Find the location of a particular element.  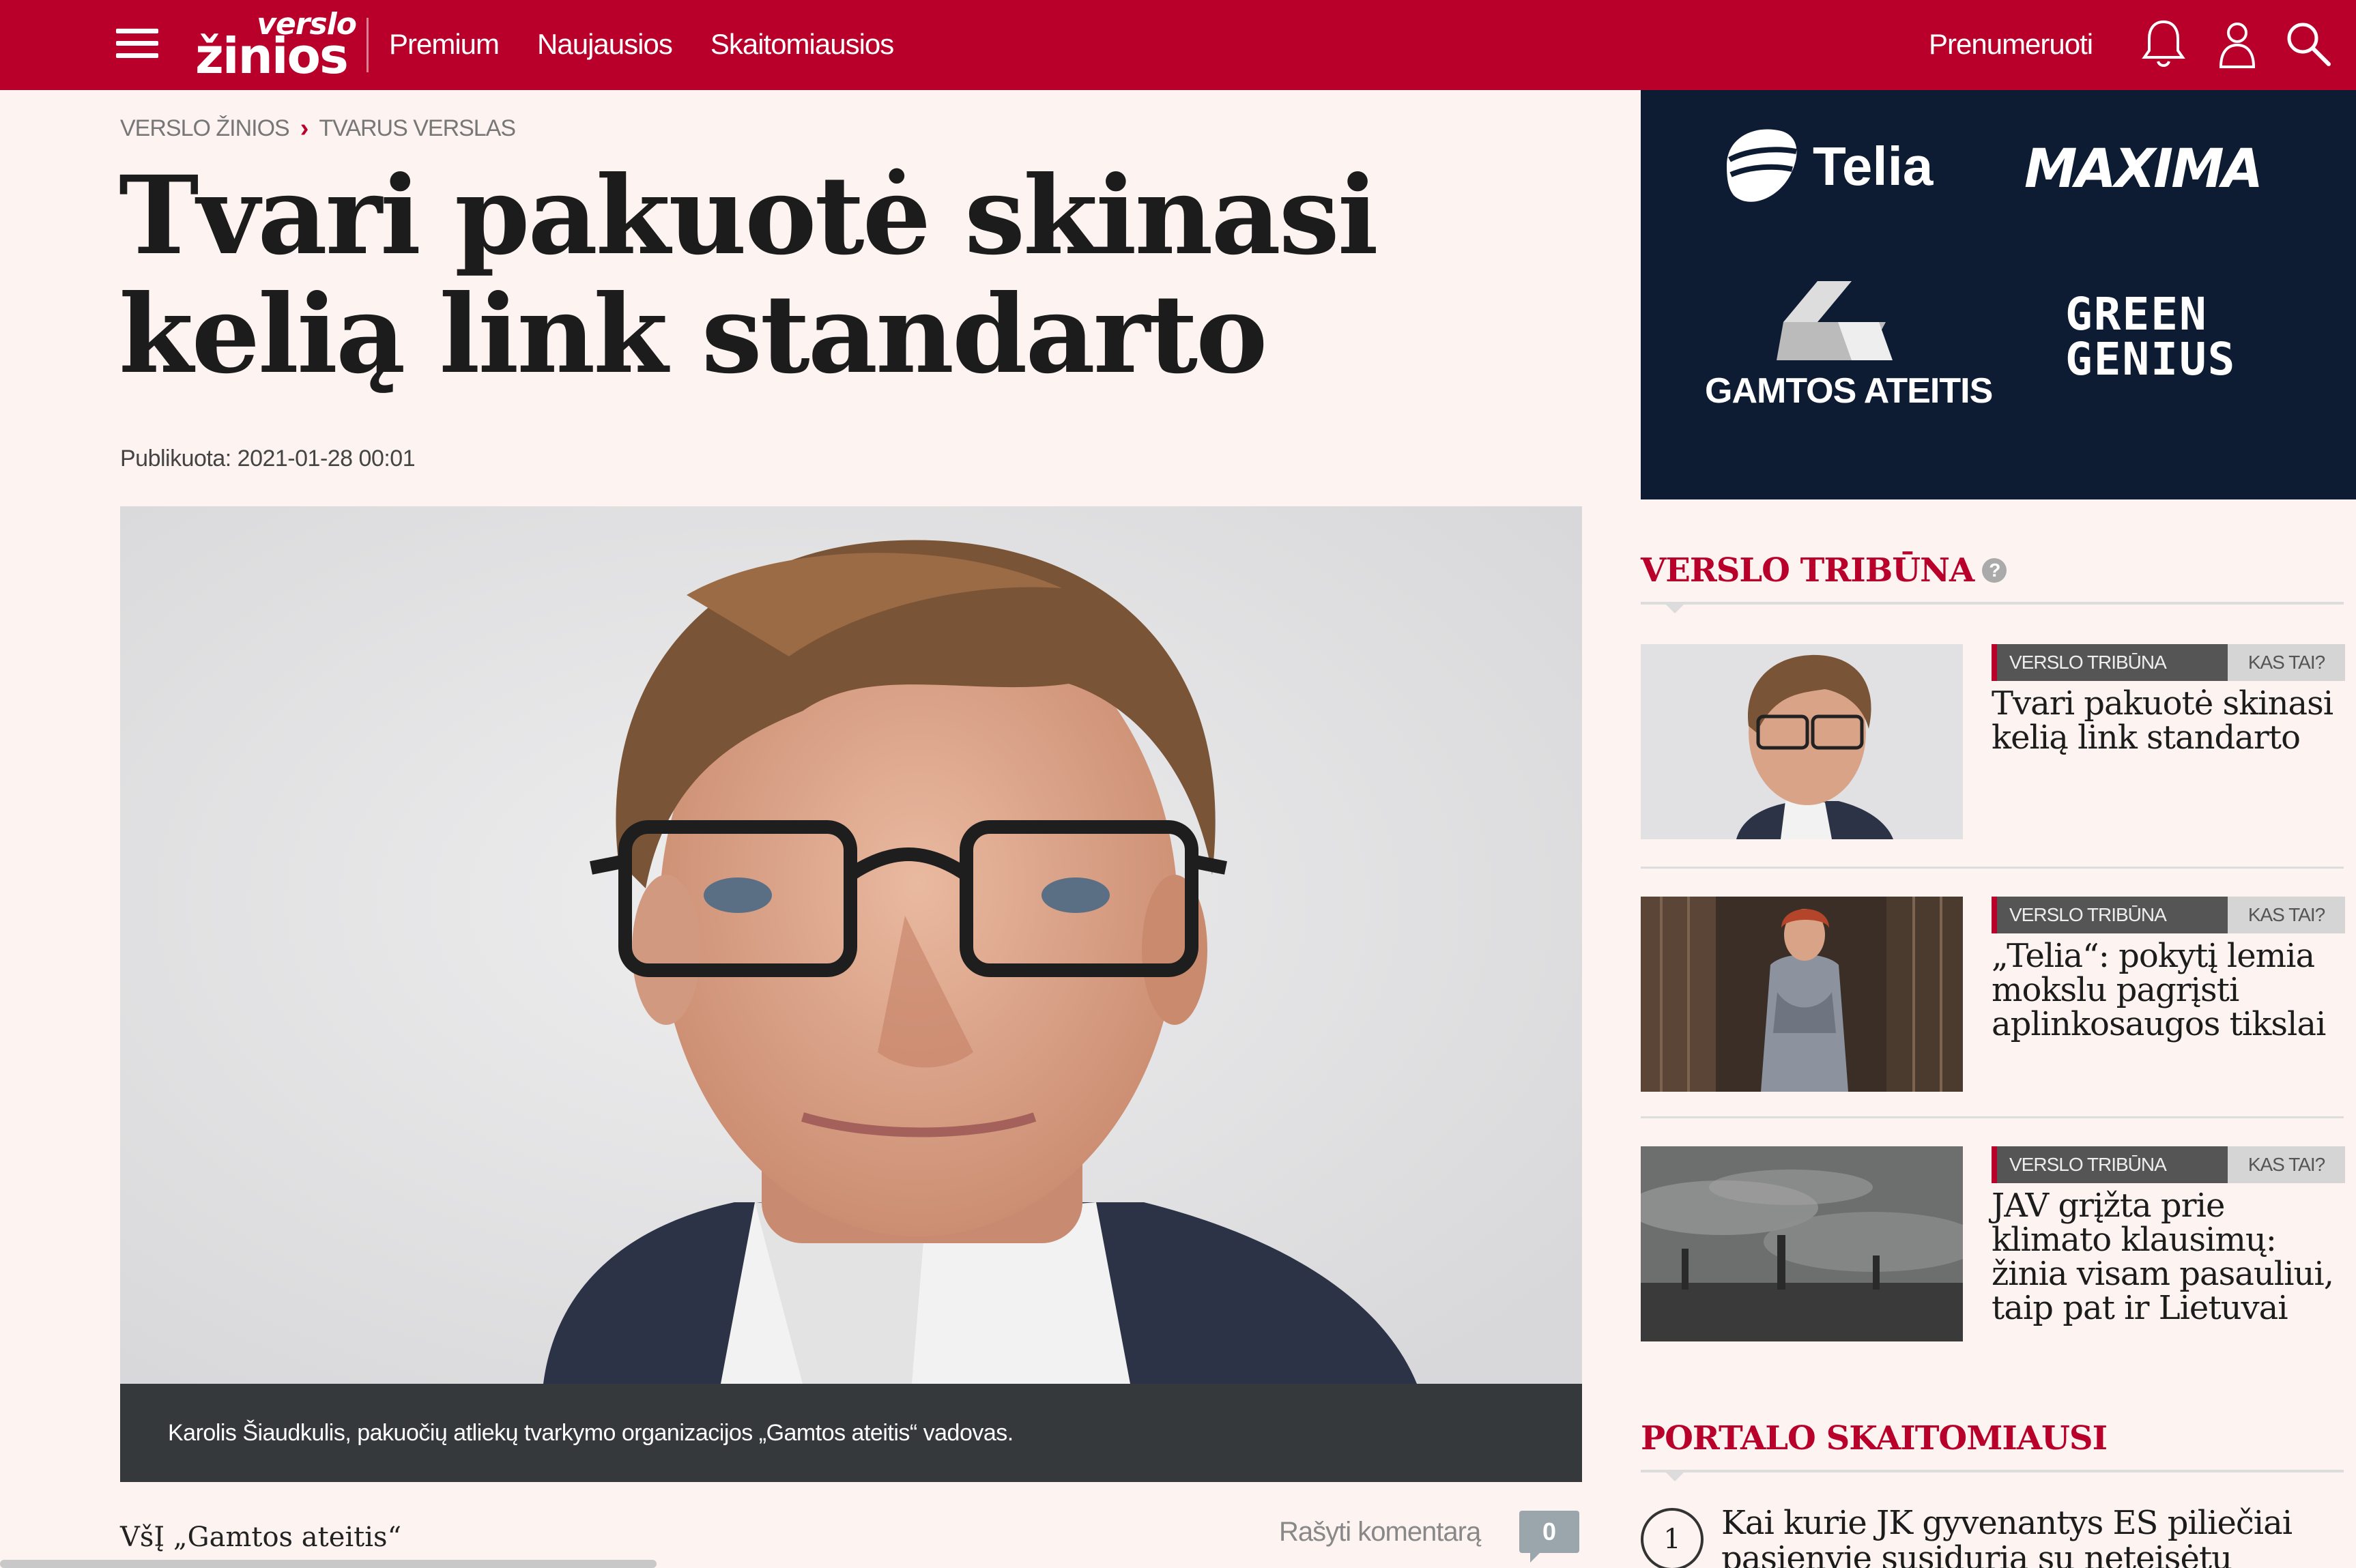

comment-count-badge: 0 is located at coordinates (1549, 1537).